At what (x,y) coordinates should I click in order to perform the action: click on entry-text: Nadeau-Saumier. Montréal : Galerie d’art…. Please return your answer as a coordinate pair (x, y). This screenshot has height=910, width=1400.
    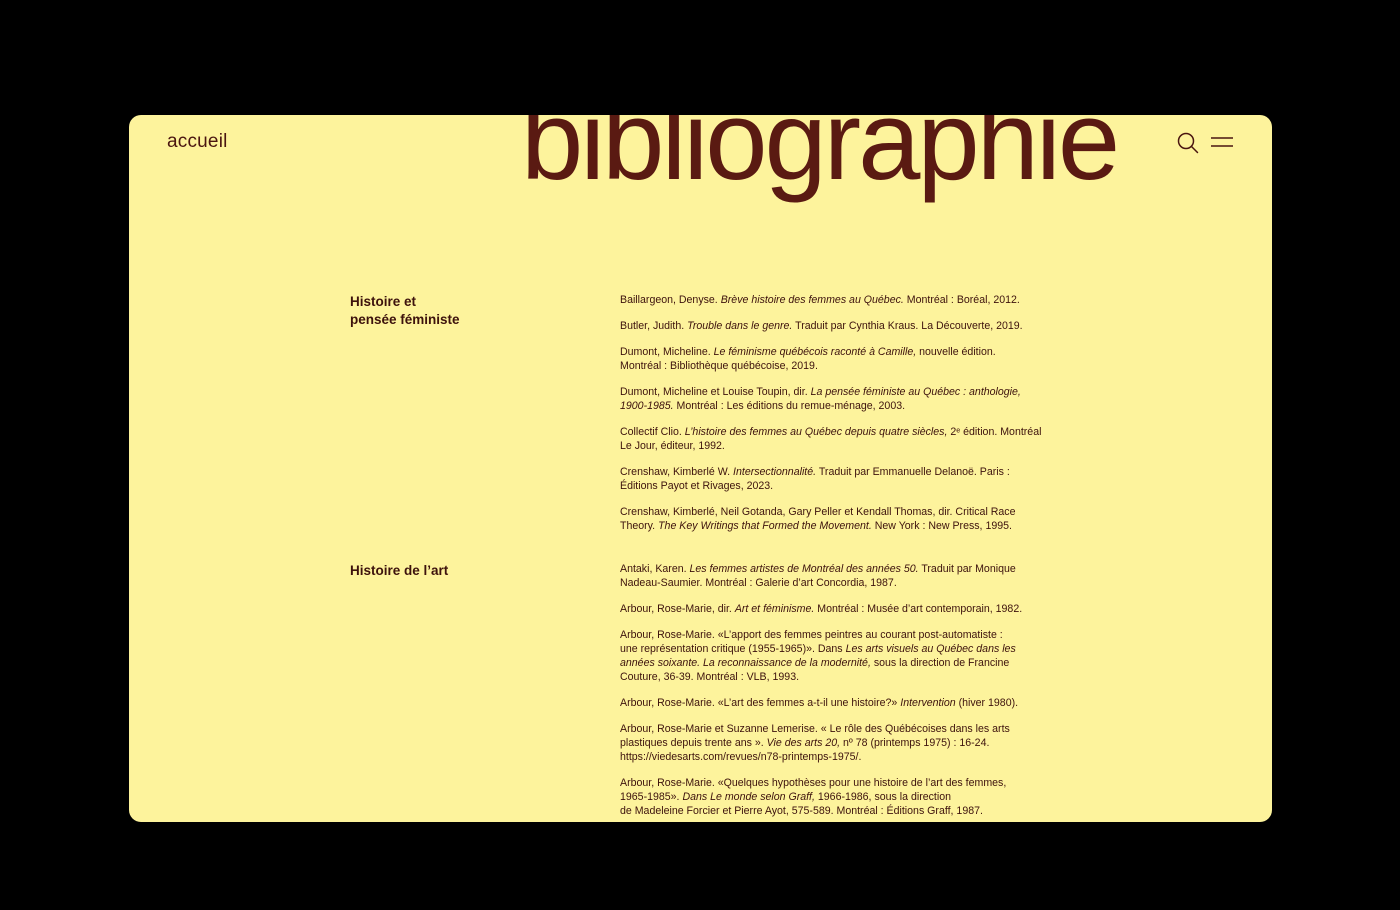
    Looking at the image, I should click on (758, 583).